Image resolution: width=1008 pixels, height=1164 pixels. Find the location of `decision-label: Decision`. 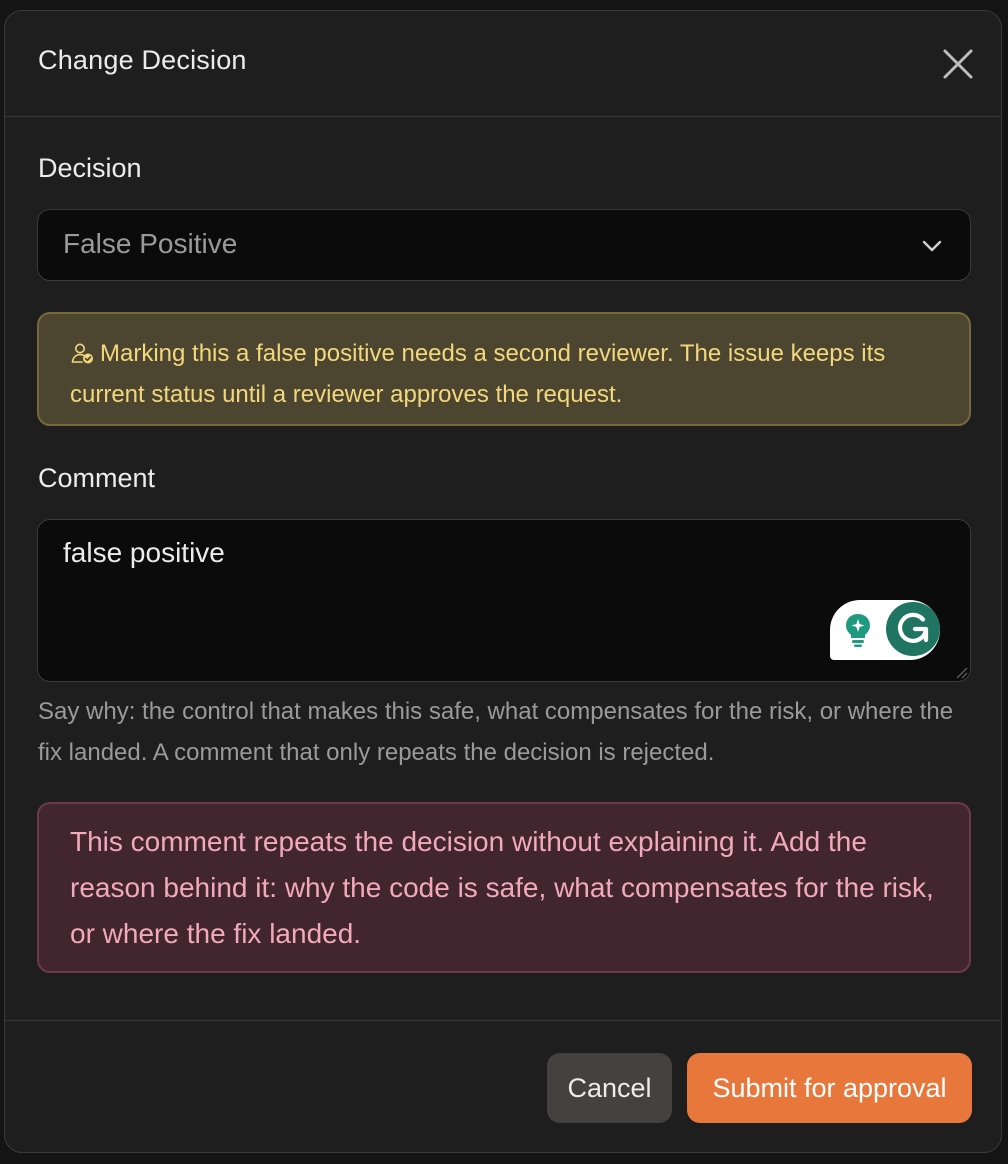

decision-label: Decision is located at coordinates (90, 168).